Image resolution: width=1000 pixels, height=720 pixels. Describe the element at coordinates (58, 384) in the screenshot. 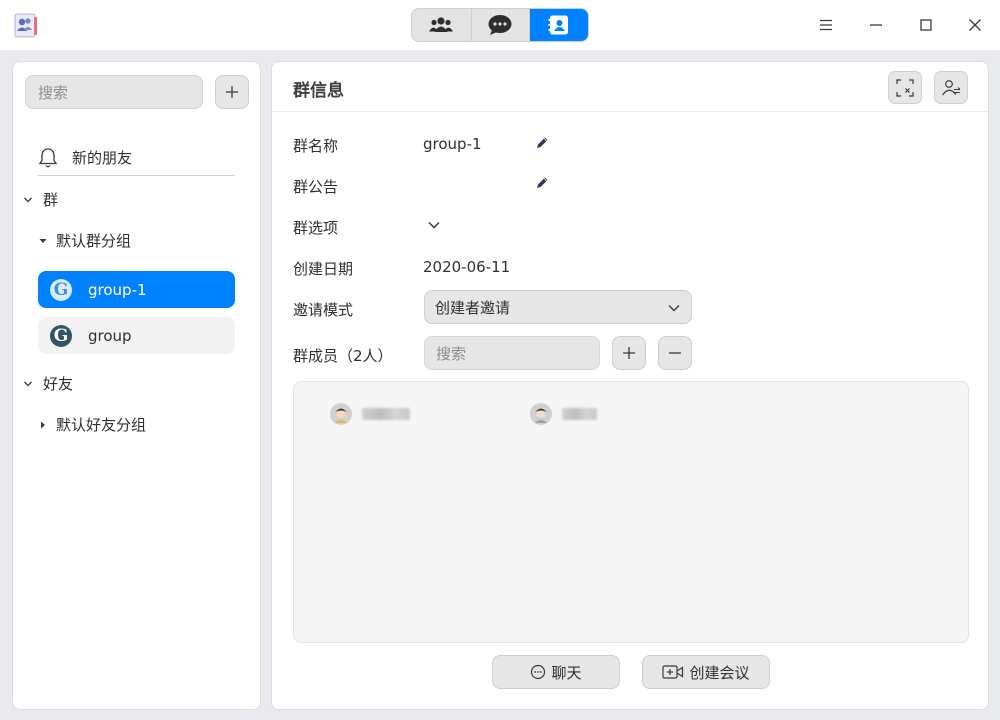

I see `friends-section-label: 好友` at that location.